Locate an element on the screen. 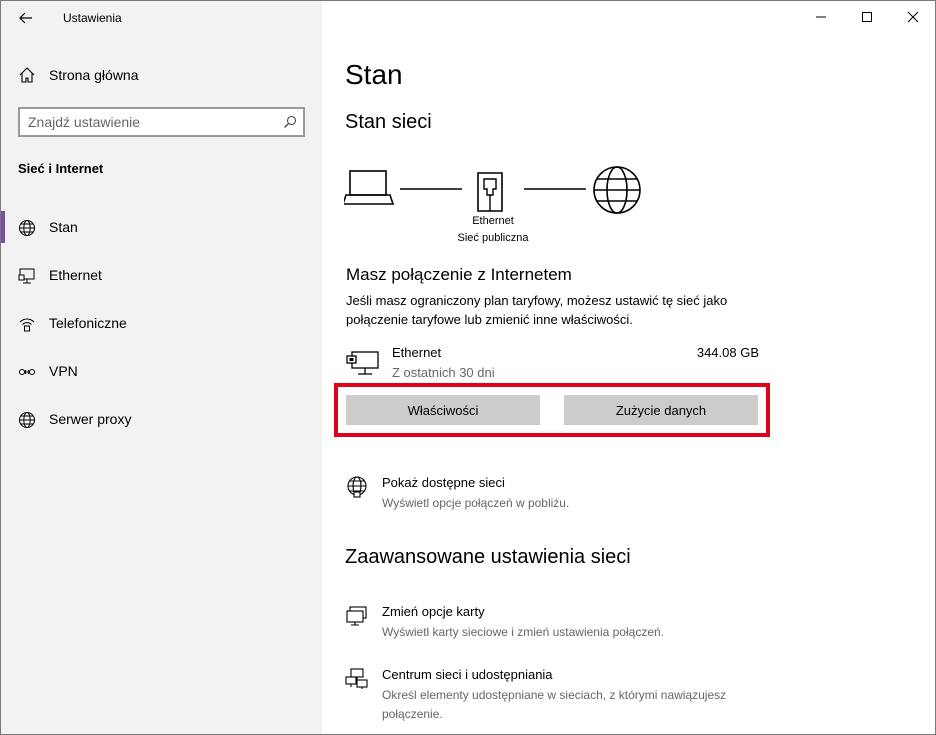 Image resolution: width=936 pixels, height=735 pixels. minimize-button is located at coordinates (821, 17).